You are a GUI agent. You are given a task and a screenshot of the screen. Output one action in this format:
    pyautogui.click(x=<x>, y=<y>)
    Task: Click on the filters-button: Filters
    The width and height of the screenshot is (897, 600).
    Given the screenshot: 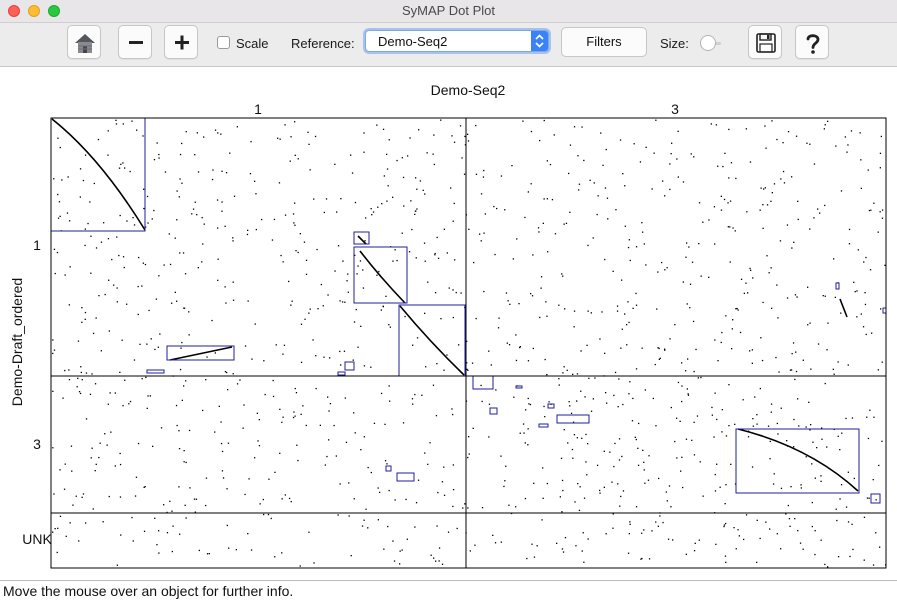 What is the action you would take?
    pyautogui.click(x=604, y=42)
    